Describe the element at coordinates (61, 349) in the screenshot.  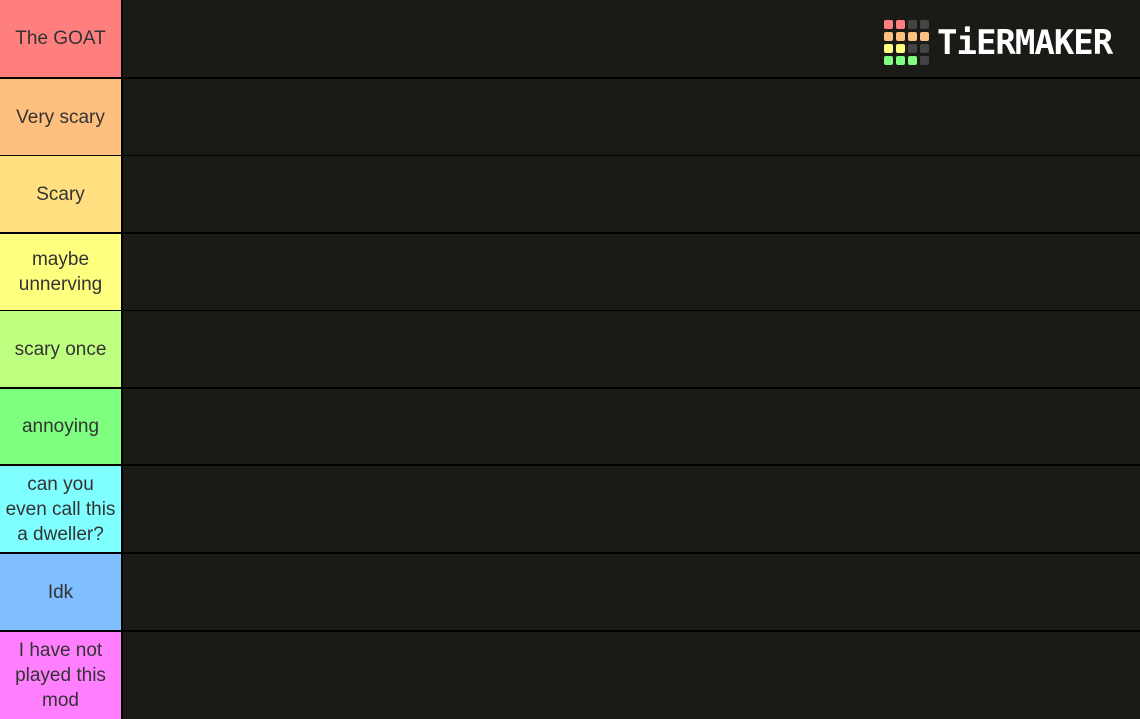
I see `tier-label: scary once` at that location.